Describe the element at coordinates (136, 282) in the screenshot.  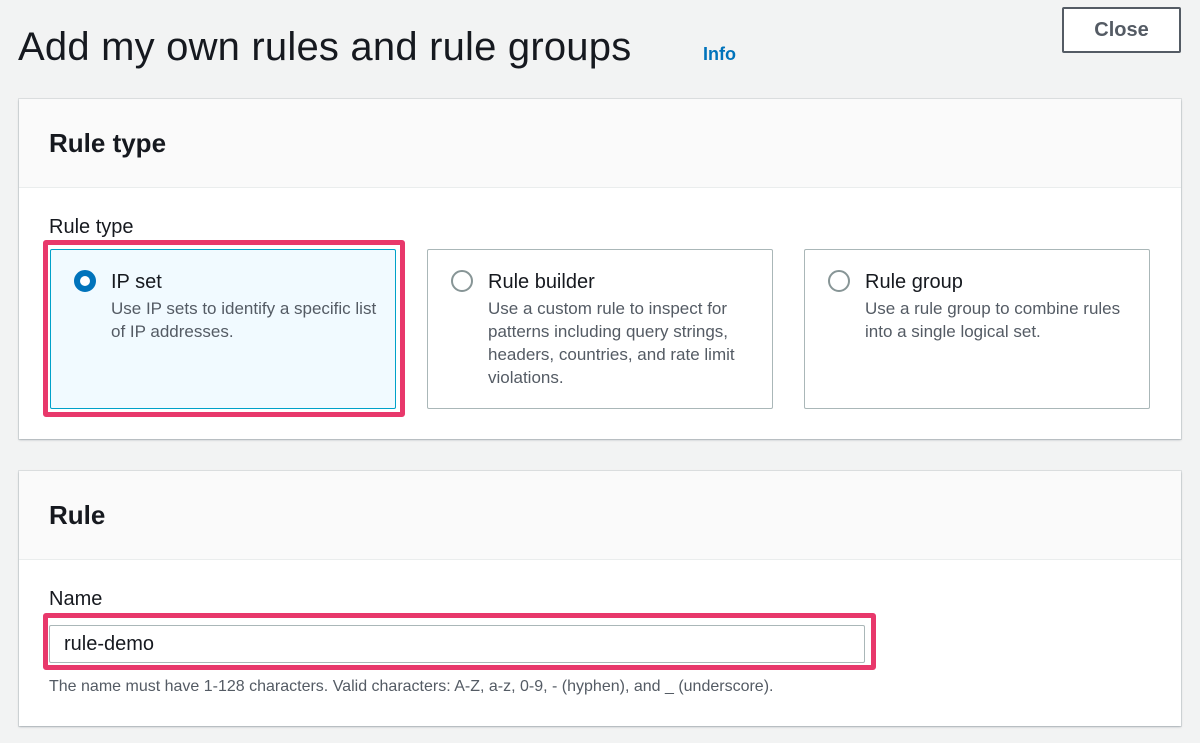
I see `tile-ip-set-title: IP set` at that location.